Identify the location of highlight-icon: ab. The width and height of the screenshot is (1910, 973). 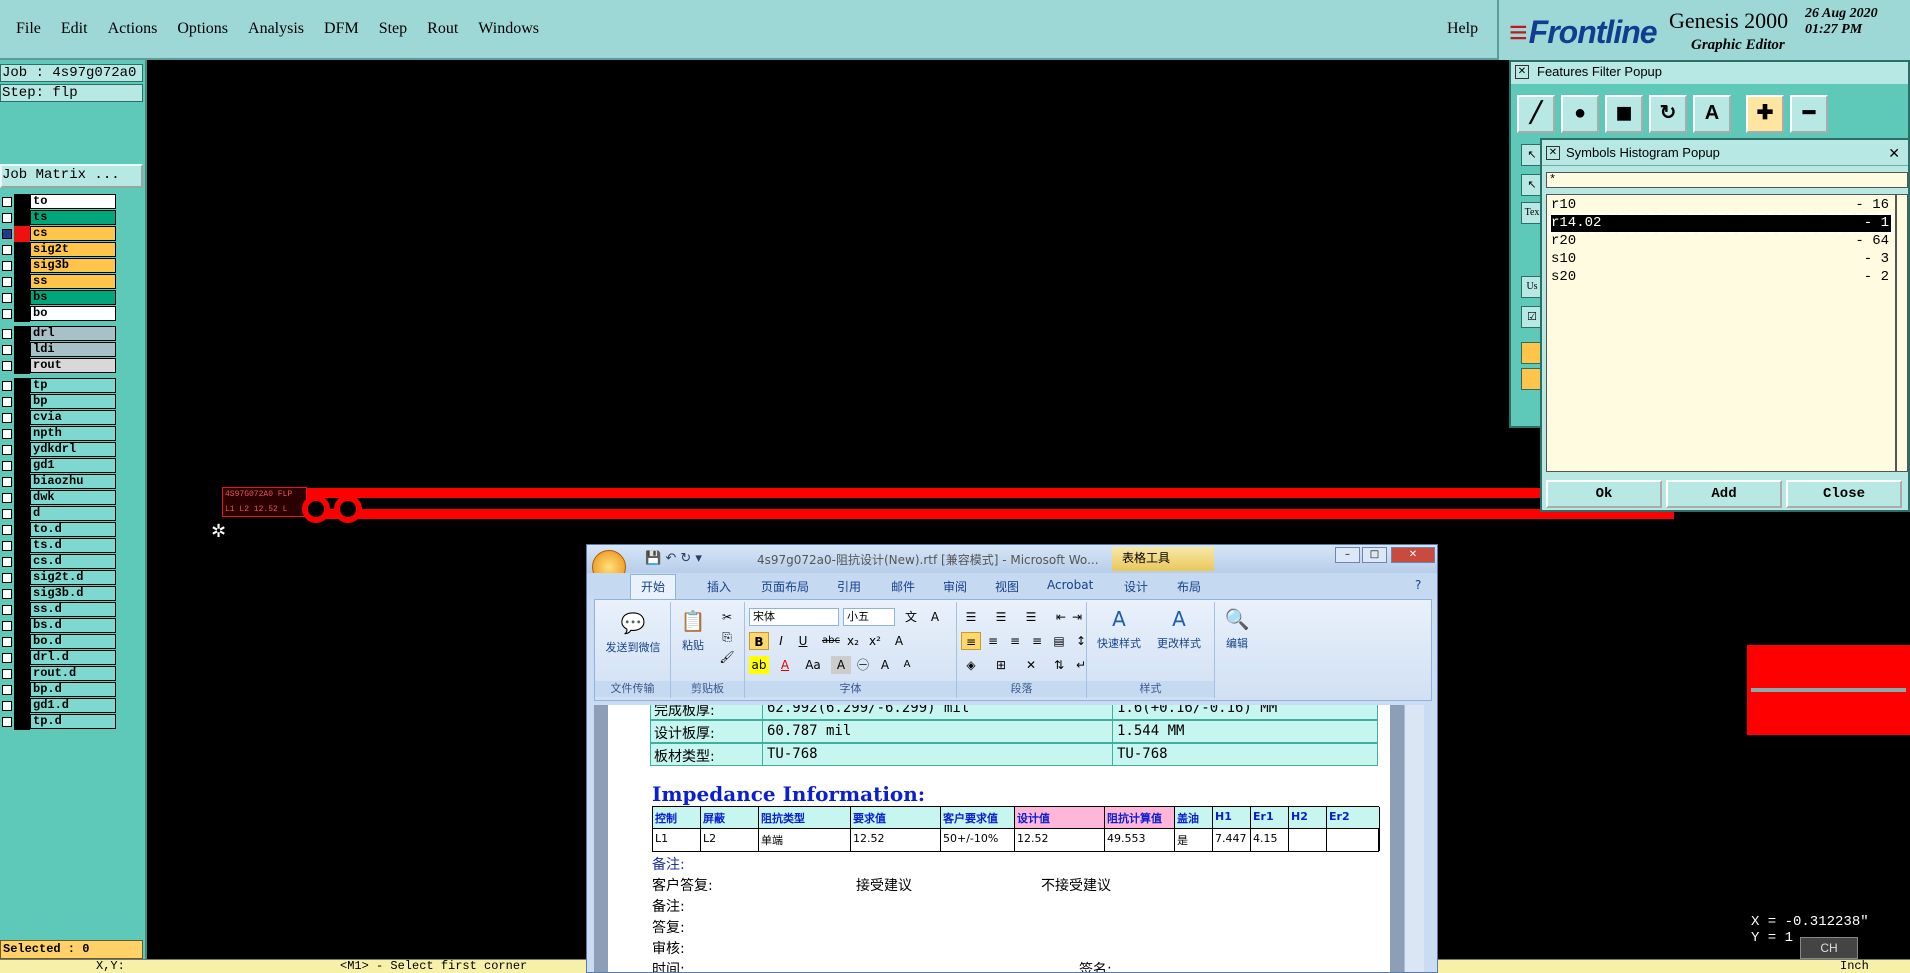
(759, 665).